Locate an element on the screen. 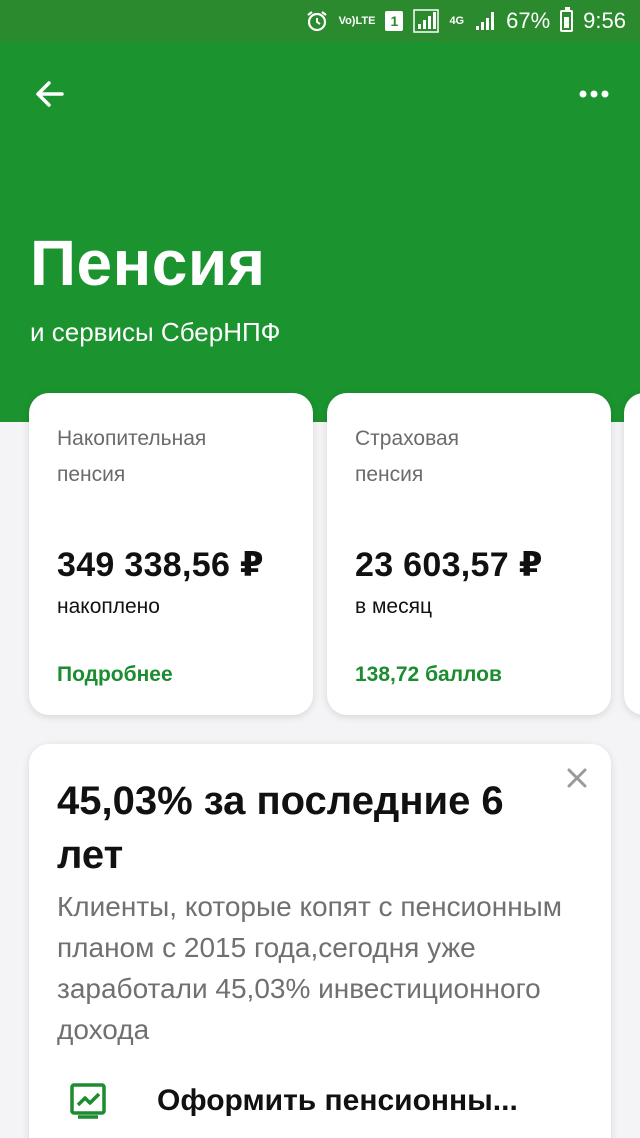 The width and height of the screenshot is (640, 1138). details-link: Подробнее is located at coordinates (115, 675).